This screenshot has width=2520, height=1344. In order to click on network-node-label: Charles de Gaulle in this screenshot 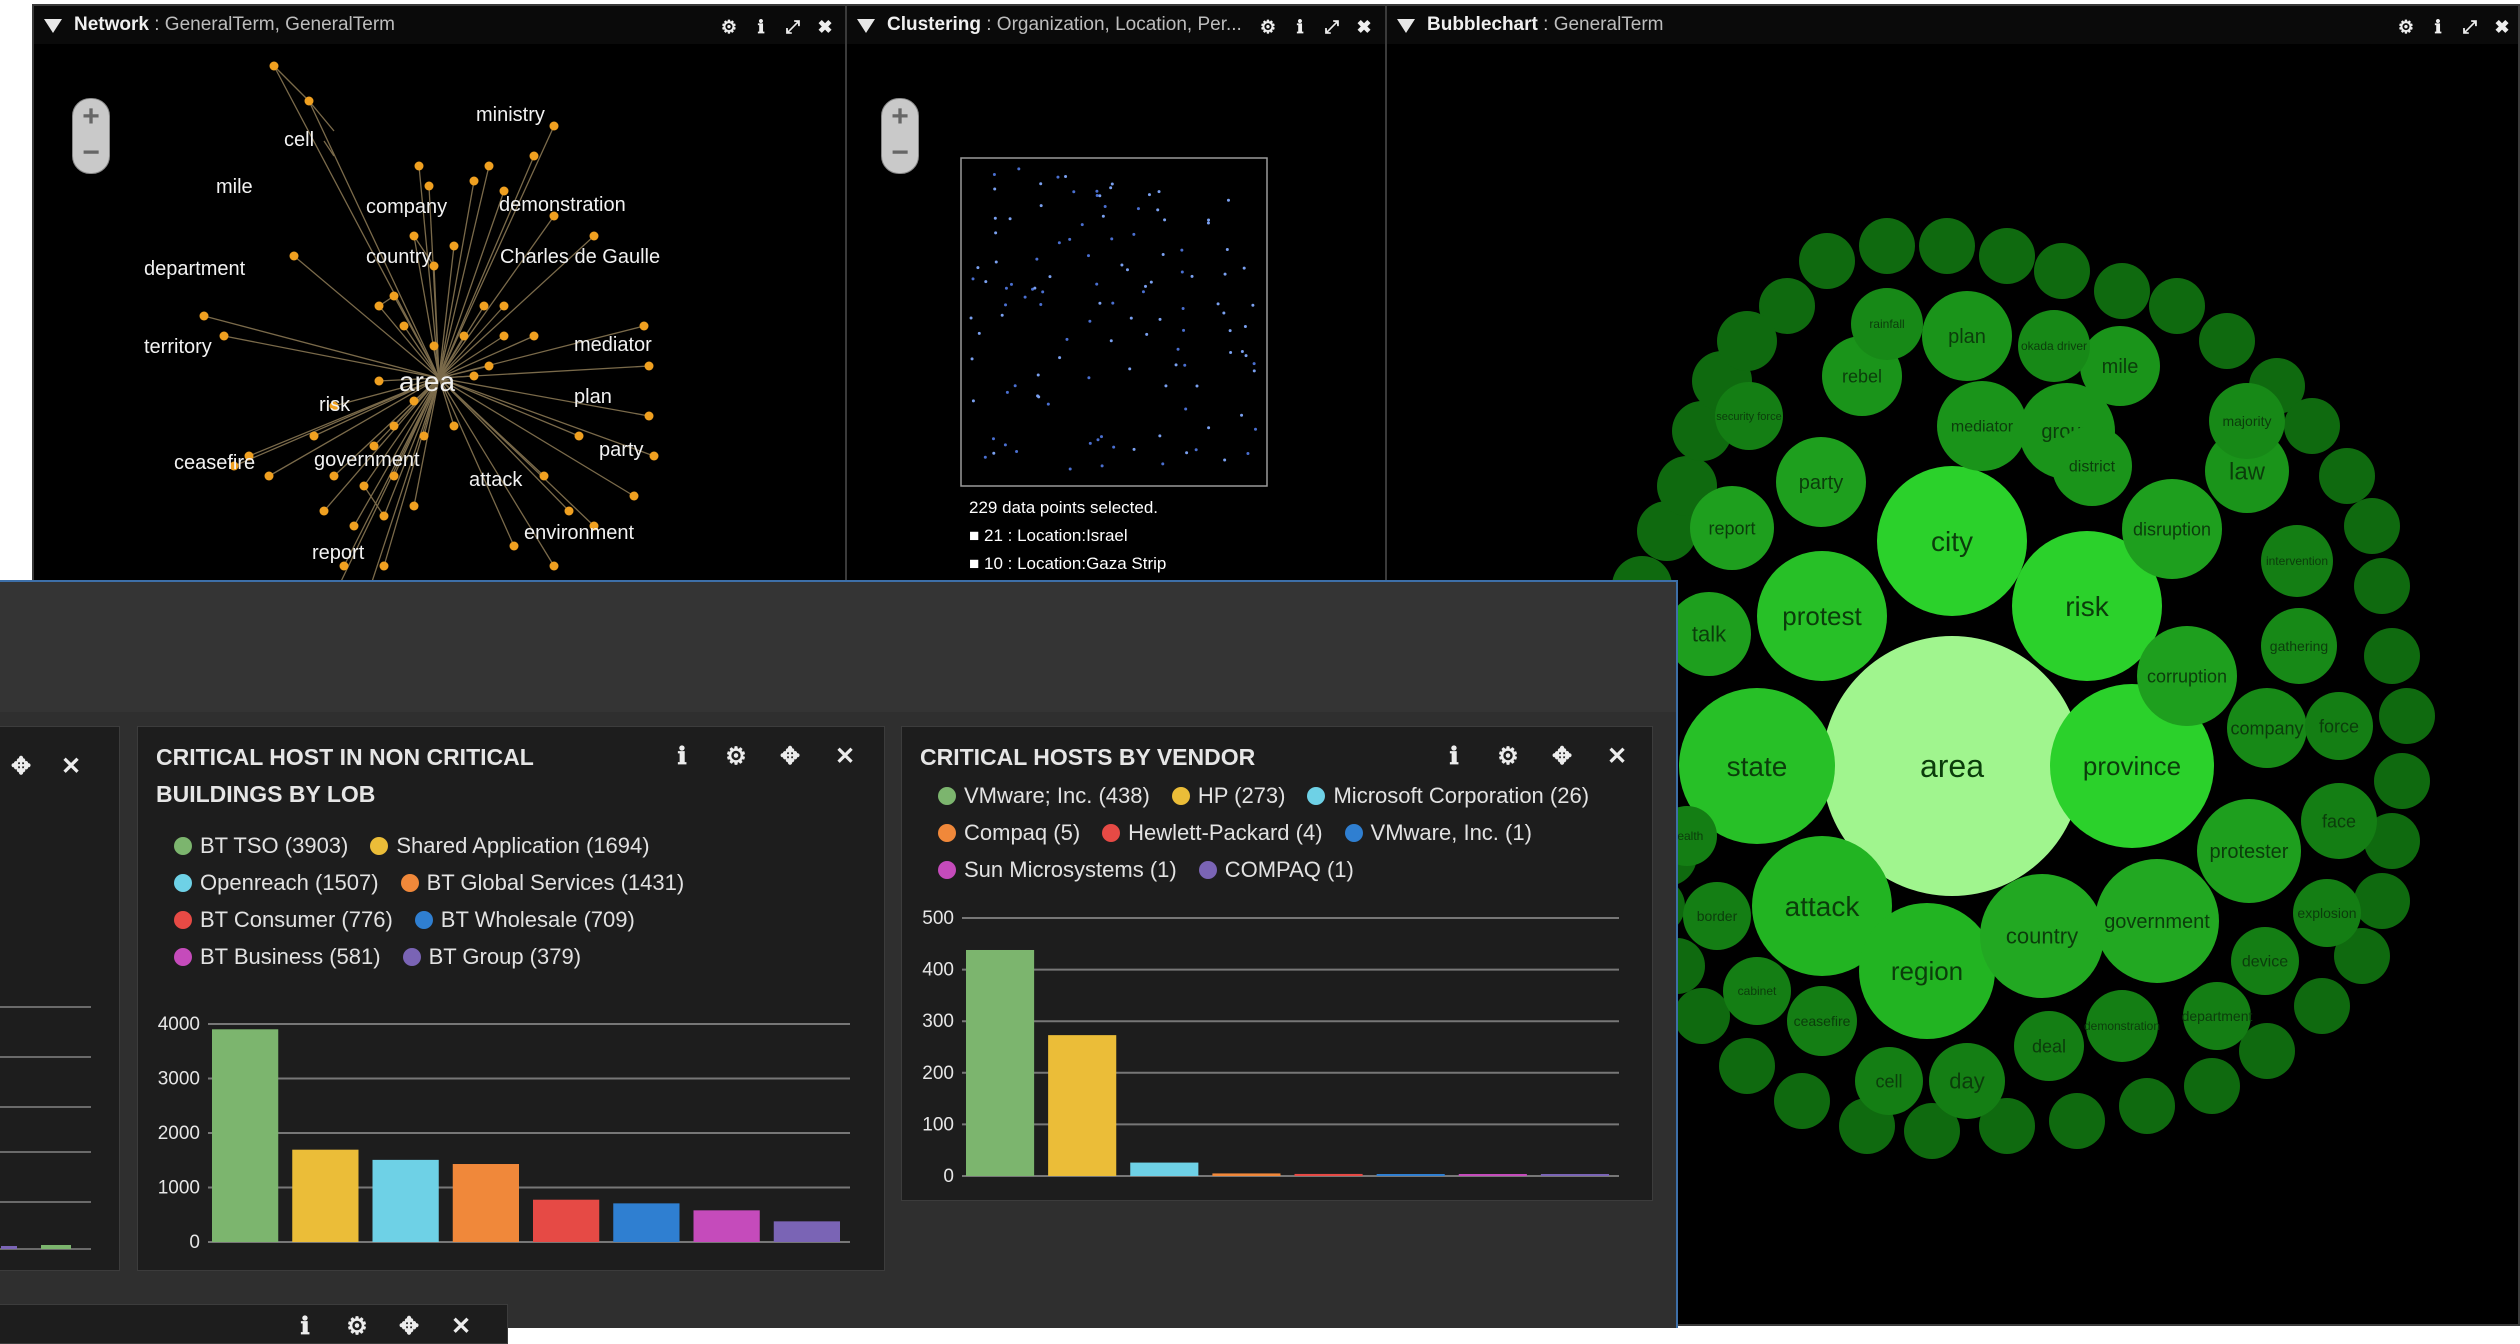, I will do `click(580, 257)`.